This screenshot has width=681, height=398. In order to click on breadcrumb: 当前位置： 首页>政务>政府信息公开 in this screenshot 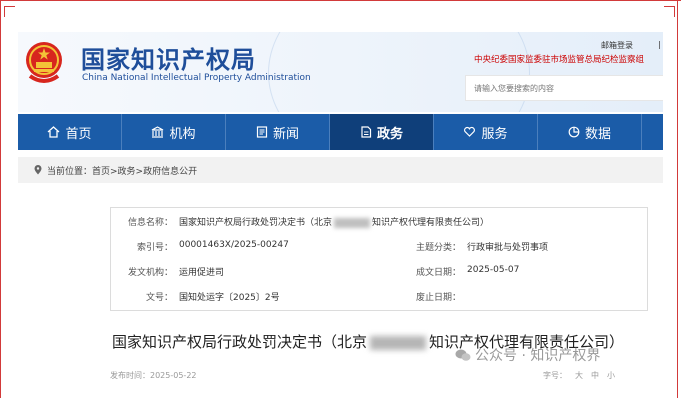, I will do `click(340, 170)`.